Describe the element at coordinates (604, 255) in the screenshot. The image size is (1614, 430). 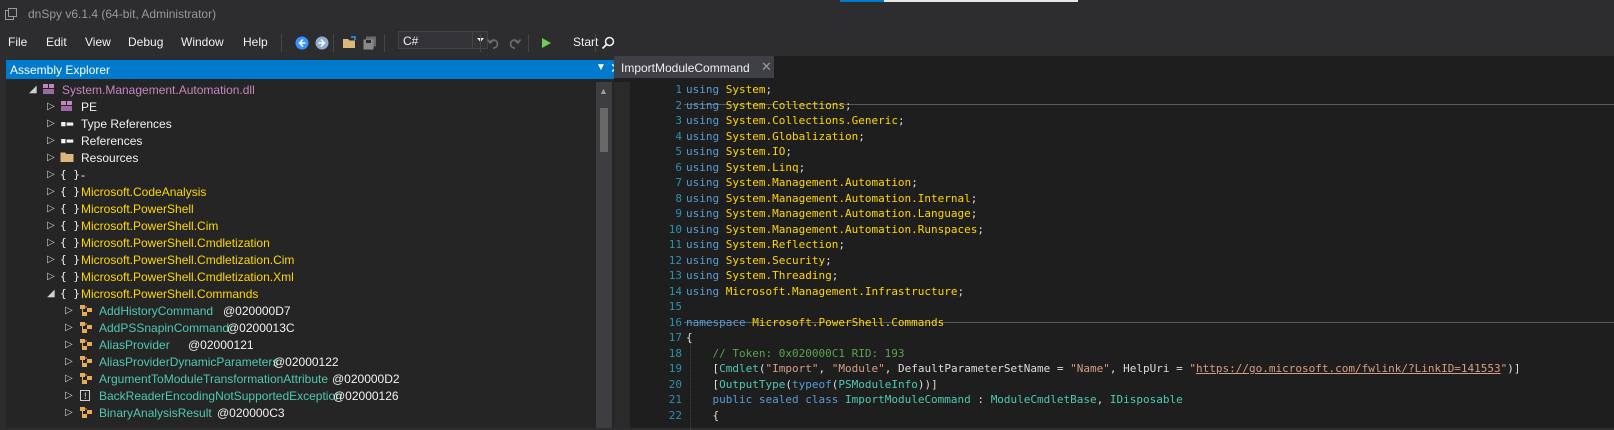
I see `tree-scrollbar: ▲` at that location.